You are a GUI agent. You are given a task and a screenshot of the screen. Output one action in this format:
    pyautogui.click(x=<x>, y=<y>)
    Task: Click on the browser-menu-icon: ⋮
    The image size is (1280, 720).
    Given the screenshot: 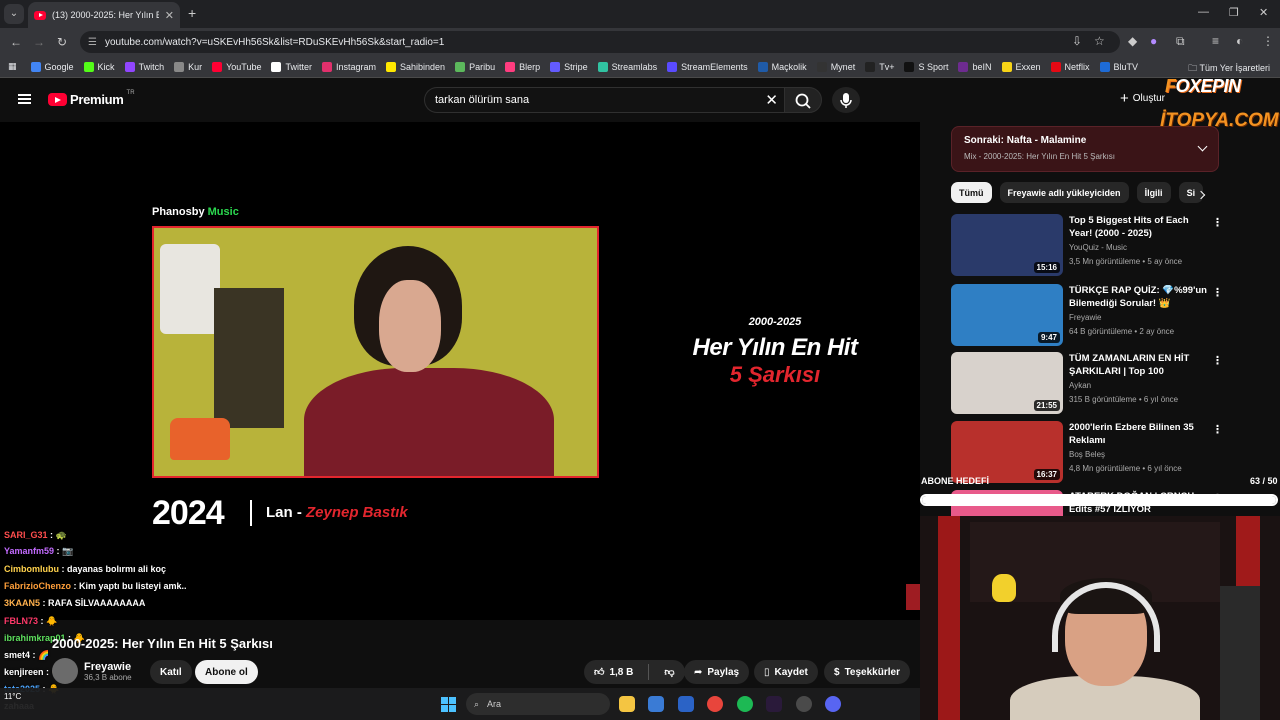 What is the action you would take?
    pyautogui.click(x=1268, y=41)
    